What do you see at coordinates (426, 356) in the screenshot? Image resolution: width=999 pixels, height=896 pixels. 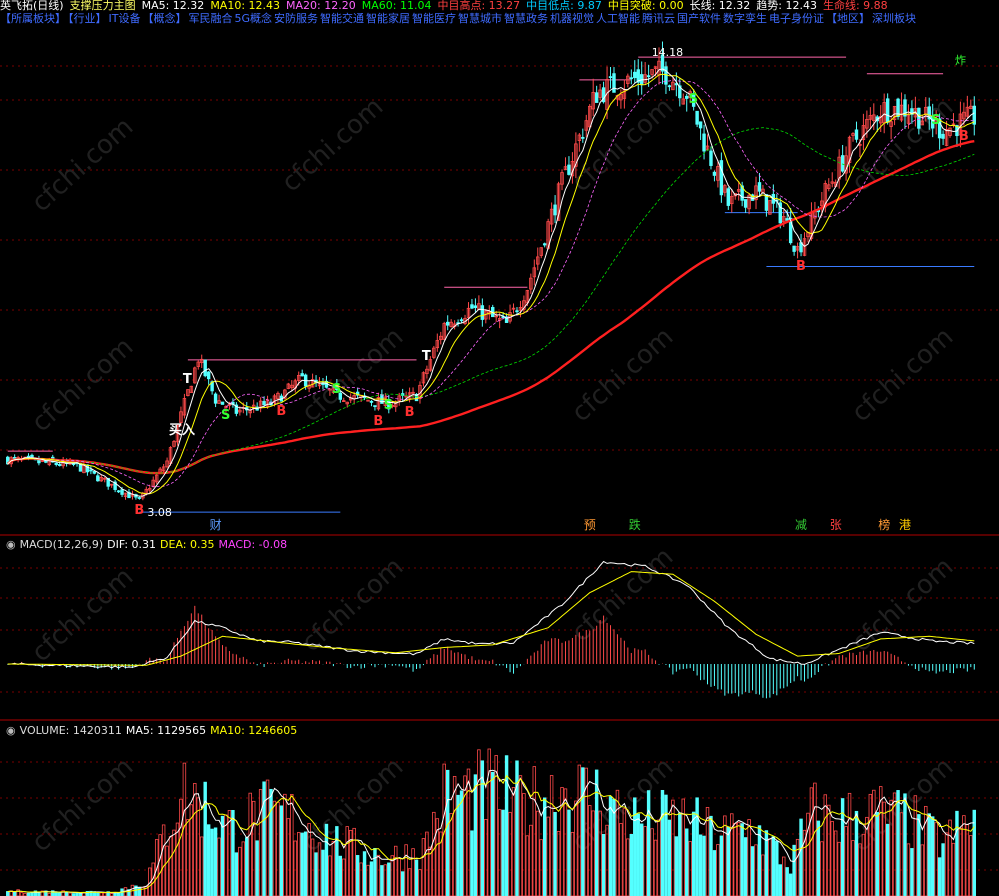 I see `signal-marker: T` at bounding box center [426, 356].